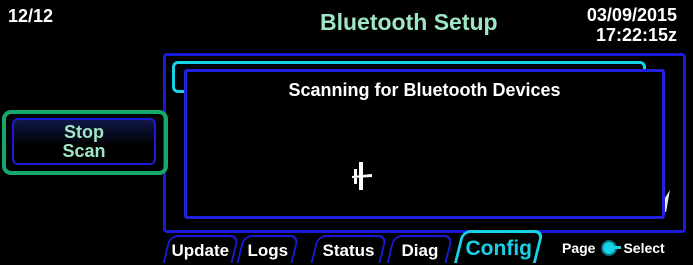 The image size is (693, 265). What do you see at coordinates (409, 22) in the screenshot?
I see `page-title: Bluetooth Setup` at bounding box center [409, 22].